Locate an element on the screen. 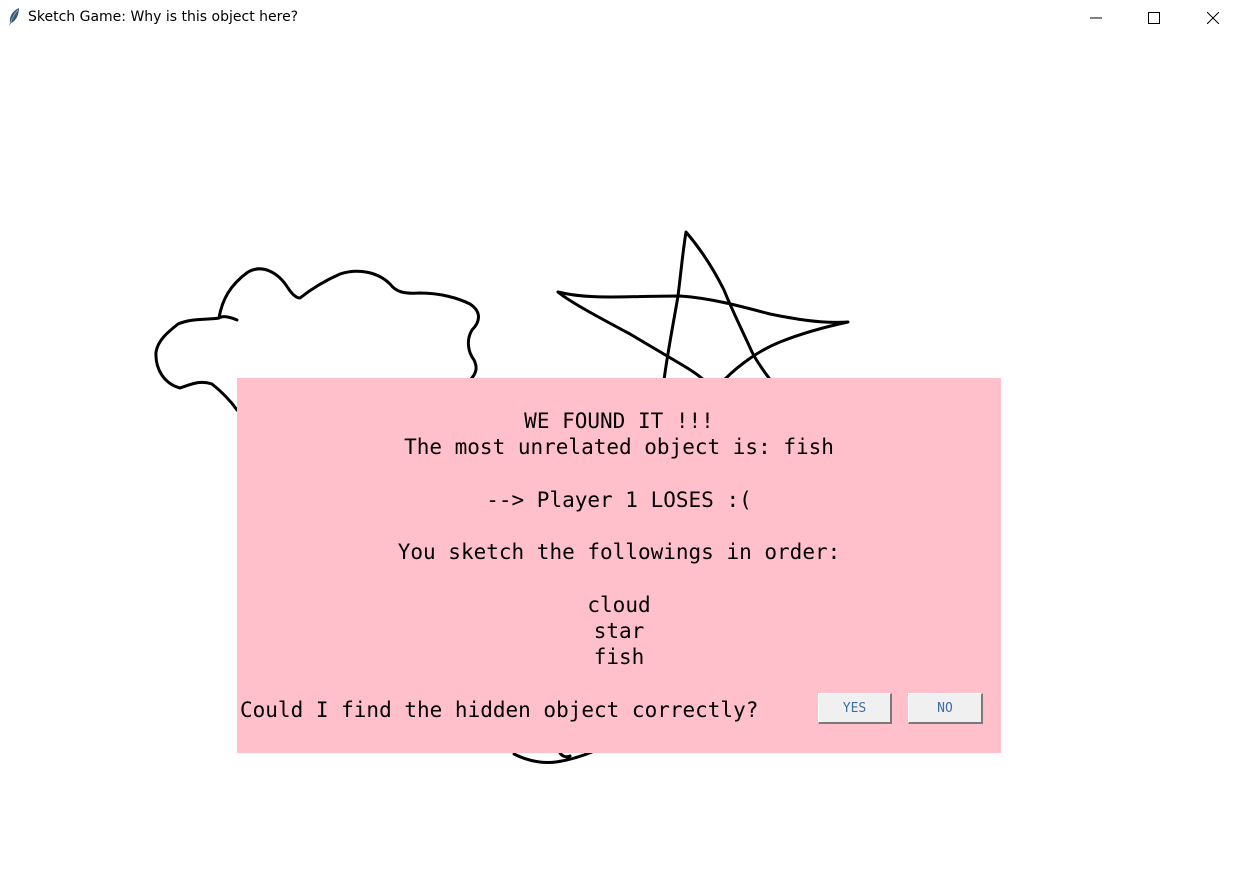 The image size is (1239, 883). no-button: NO is located at coordinates (945, 708).